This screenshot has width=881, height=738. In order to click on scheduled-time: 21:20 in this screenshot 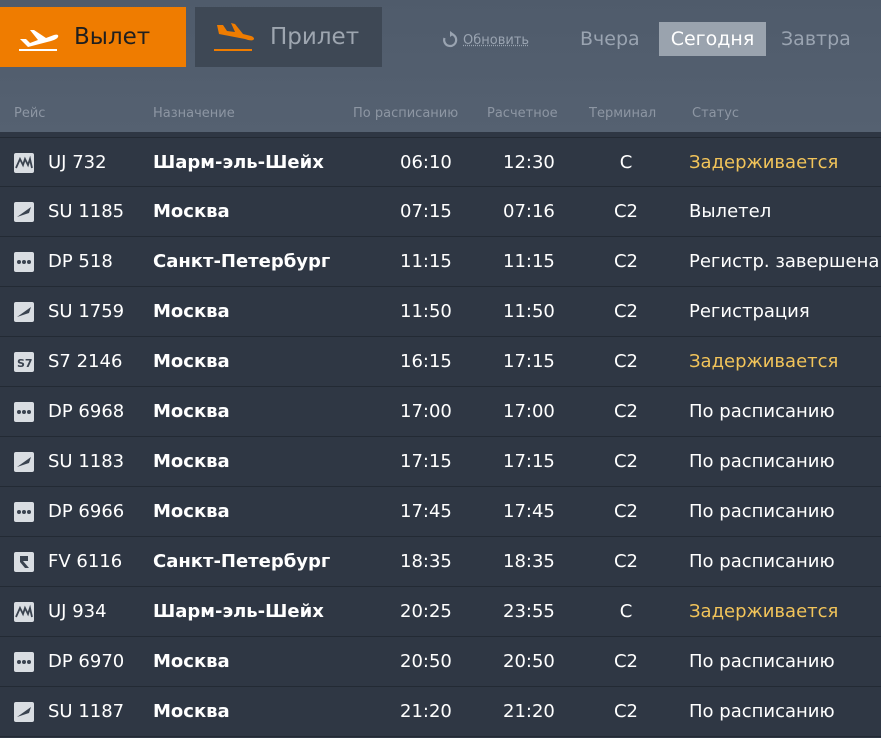, I will do `click(426, 711)`.